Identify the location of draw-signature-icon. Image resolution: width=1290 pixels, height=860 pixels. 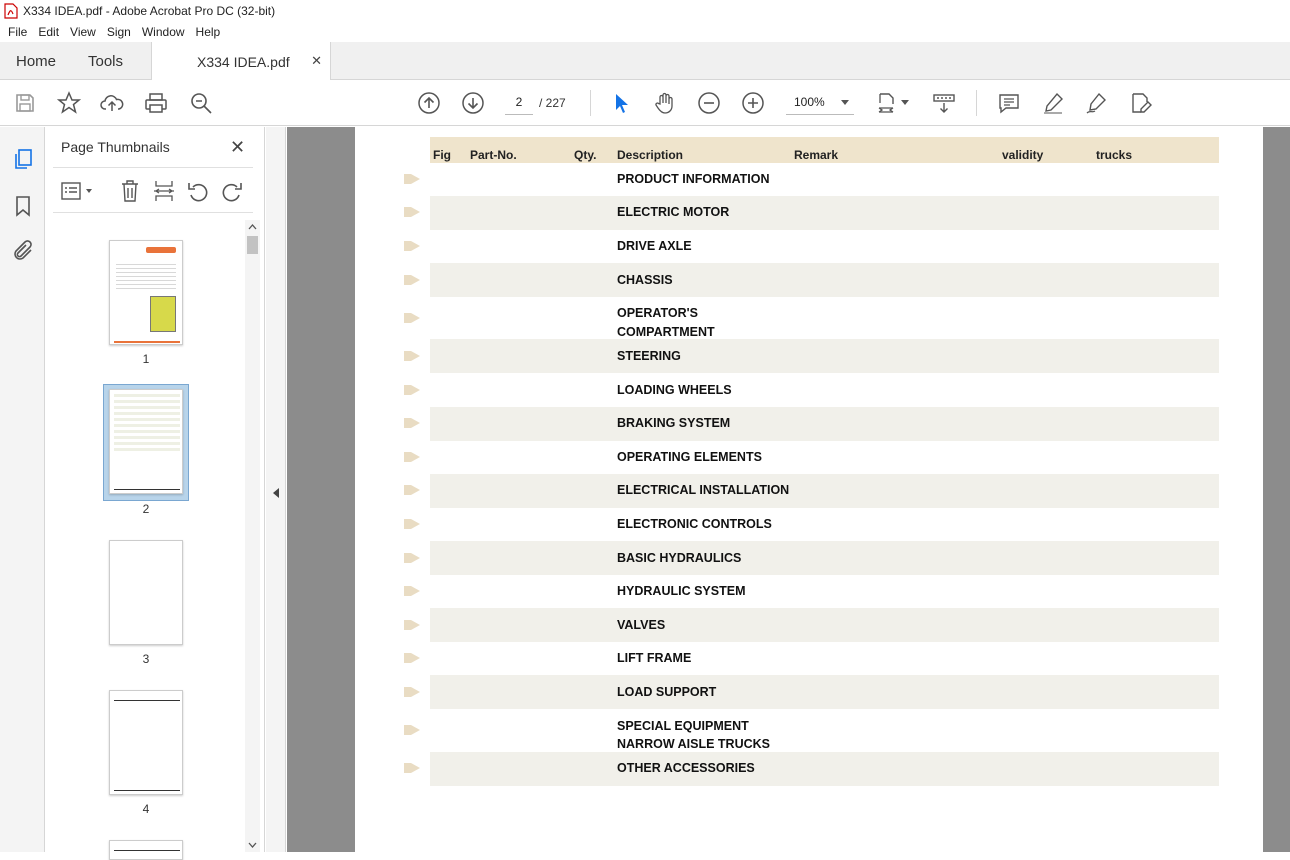
(1097, 103).